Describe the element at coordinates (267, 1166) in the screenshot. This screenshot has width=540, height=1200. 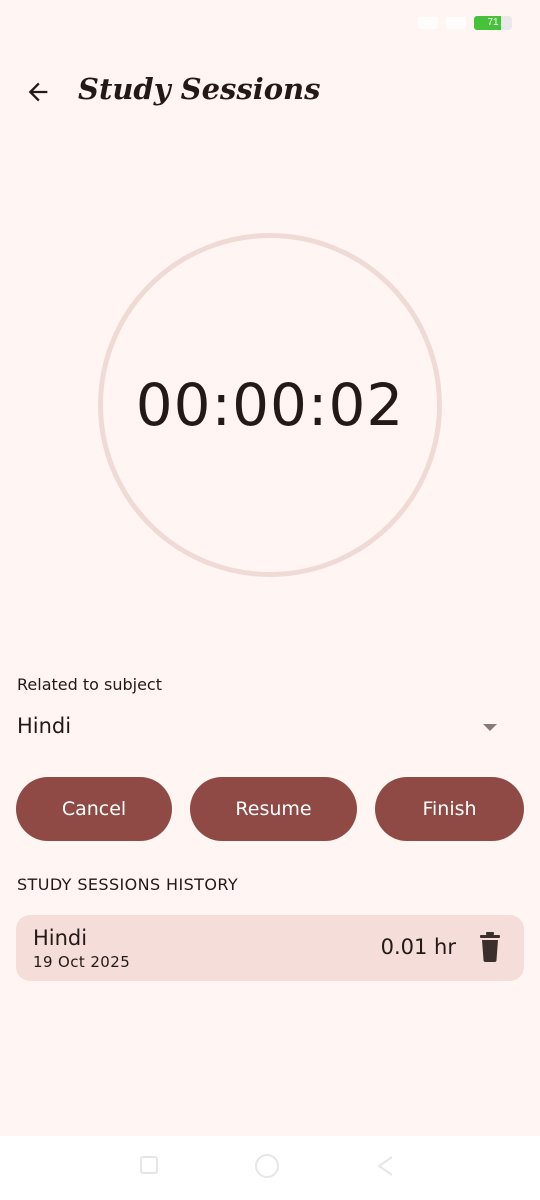
I see `home-button` at that location.